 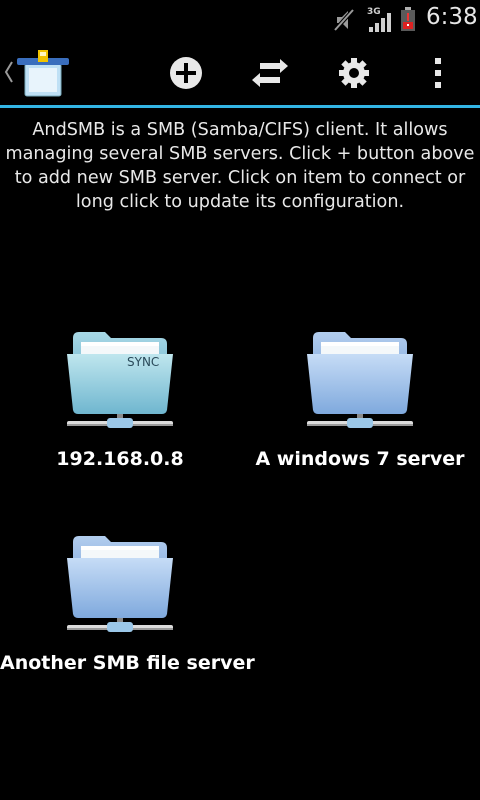 What do you see at coordinates (360, 459) in the screenshot?
I see `server-label: A windows 7 server` at bounding box center [360, 459].